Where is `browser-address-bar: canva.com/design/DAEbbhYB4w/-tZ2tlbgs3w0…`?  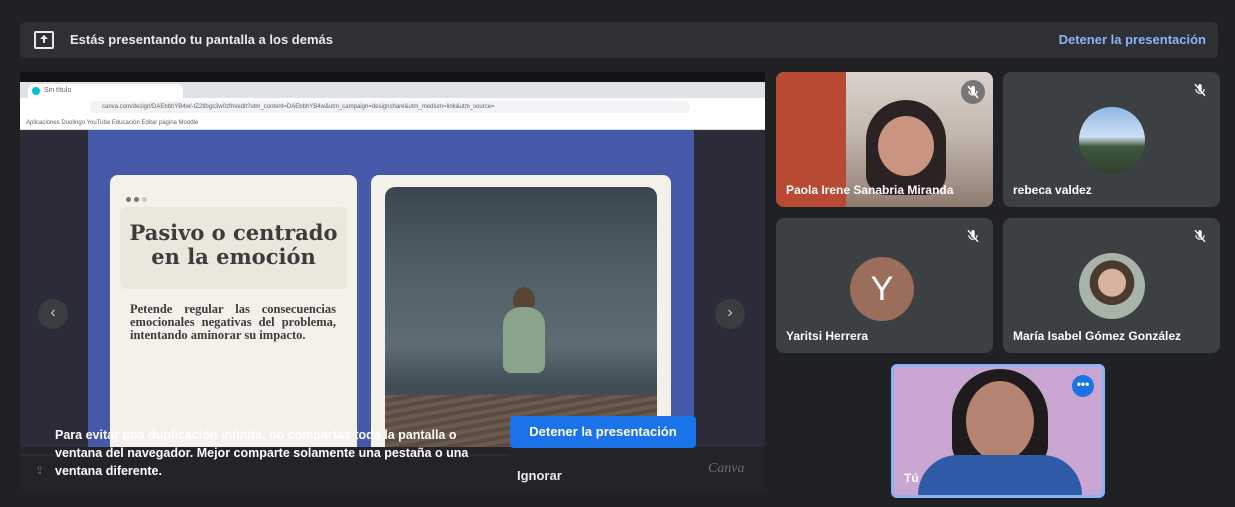 browser-address-bar: canva.com/design/DAEbbhYB4w/-tZ2tlbgs3w0… is located at coordinates (390, 107).